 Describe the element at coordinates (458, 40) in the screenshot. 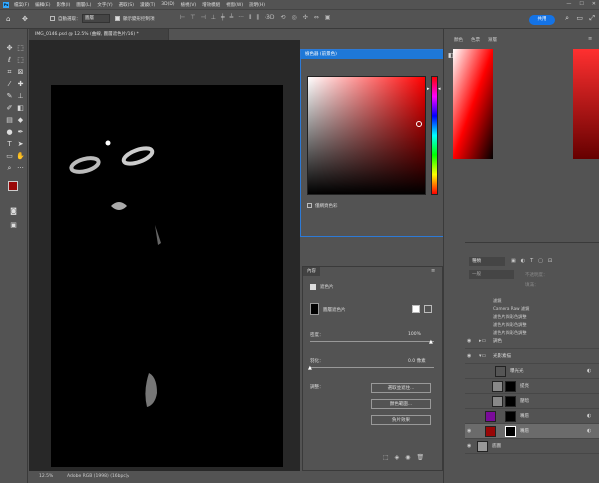

I see `tab-color: 顏色` at that location.